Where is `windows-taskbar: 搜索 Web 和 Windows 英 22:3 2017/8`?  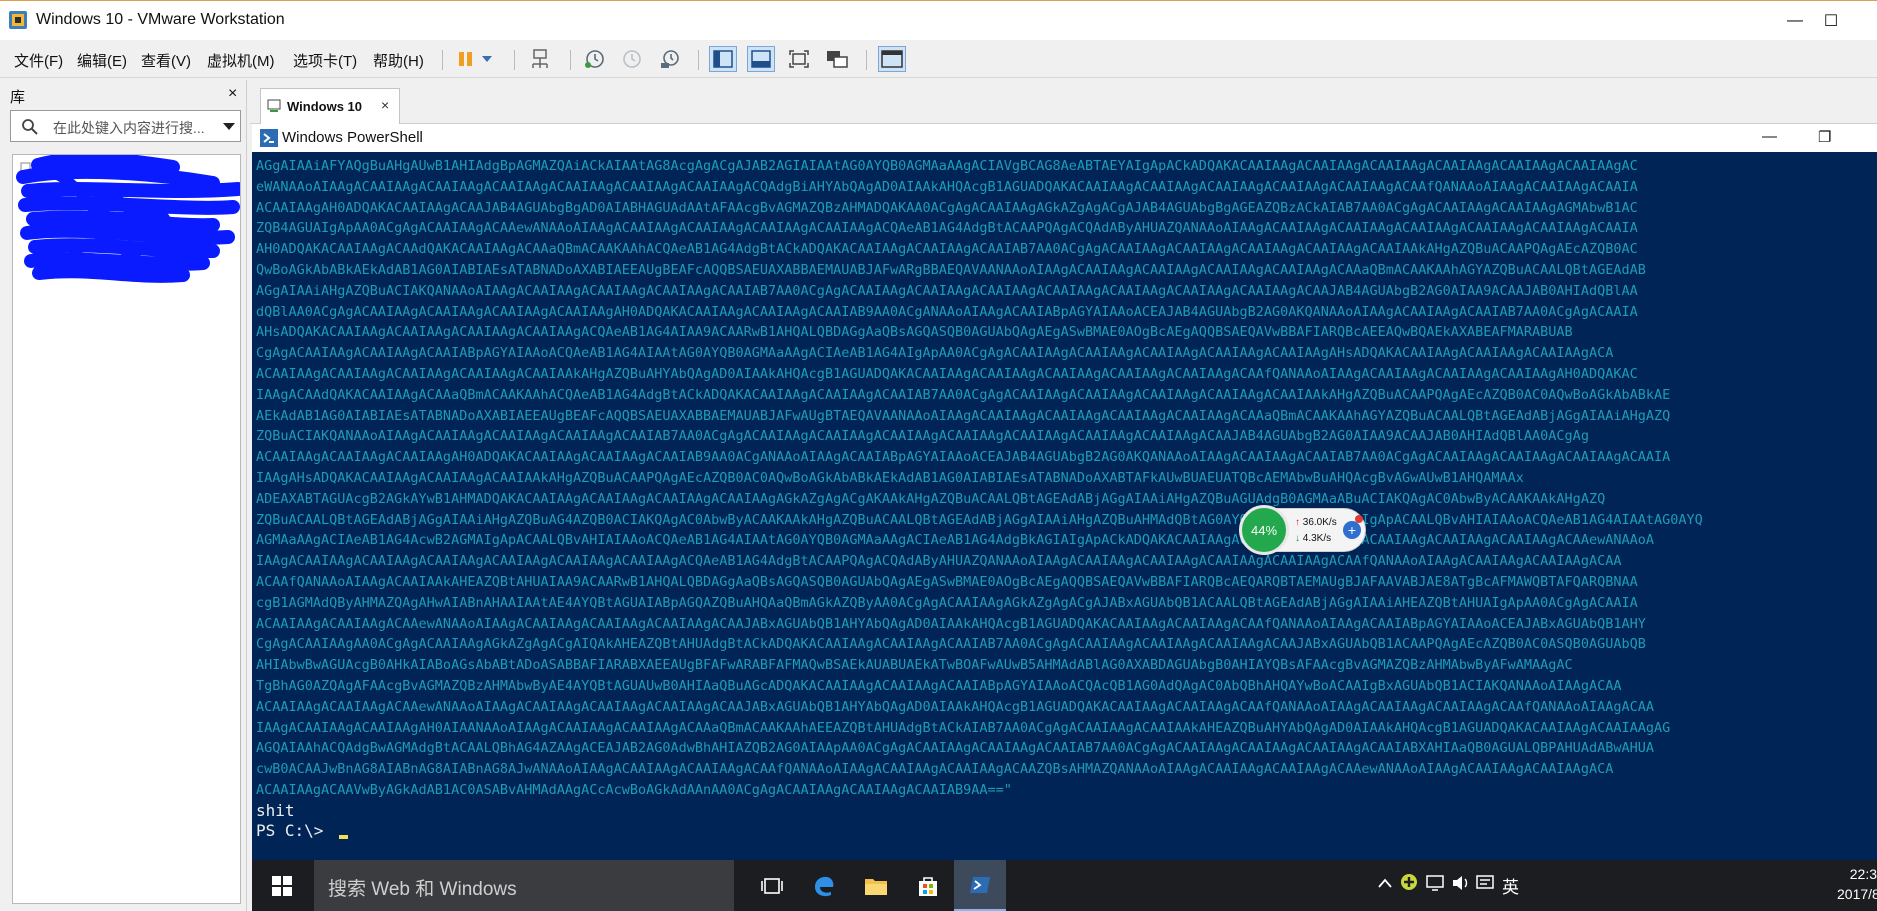 windows-taskbar: 搜索 Web 和 Windows 英 22:3 2017/8 is located at coordinates (1064, 885).